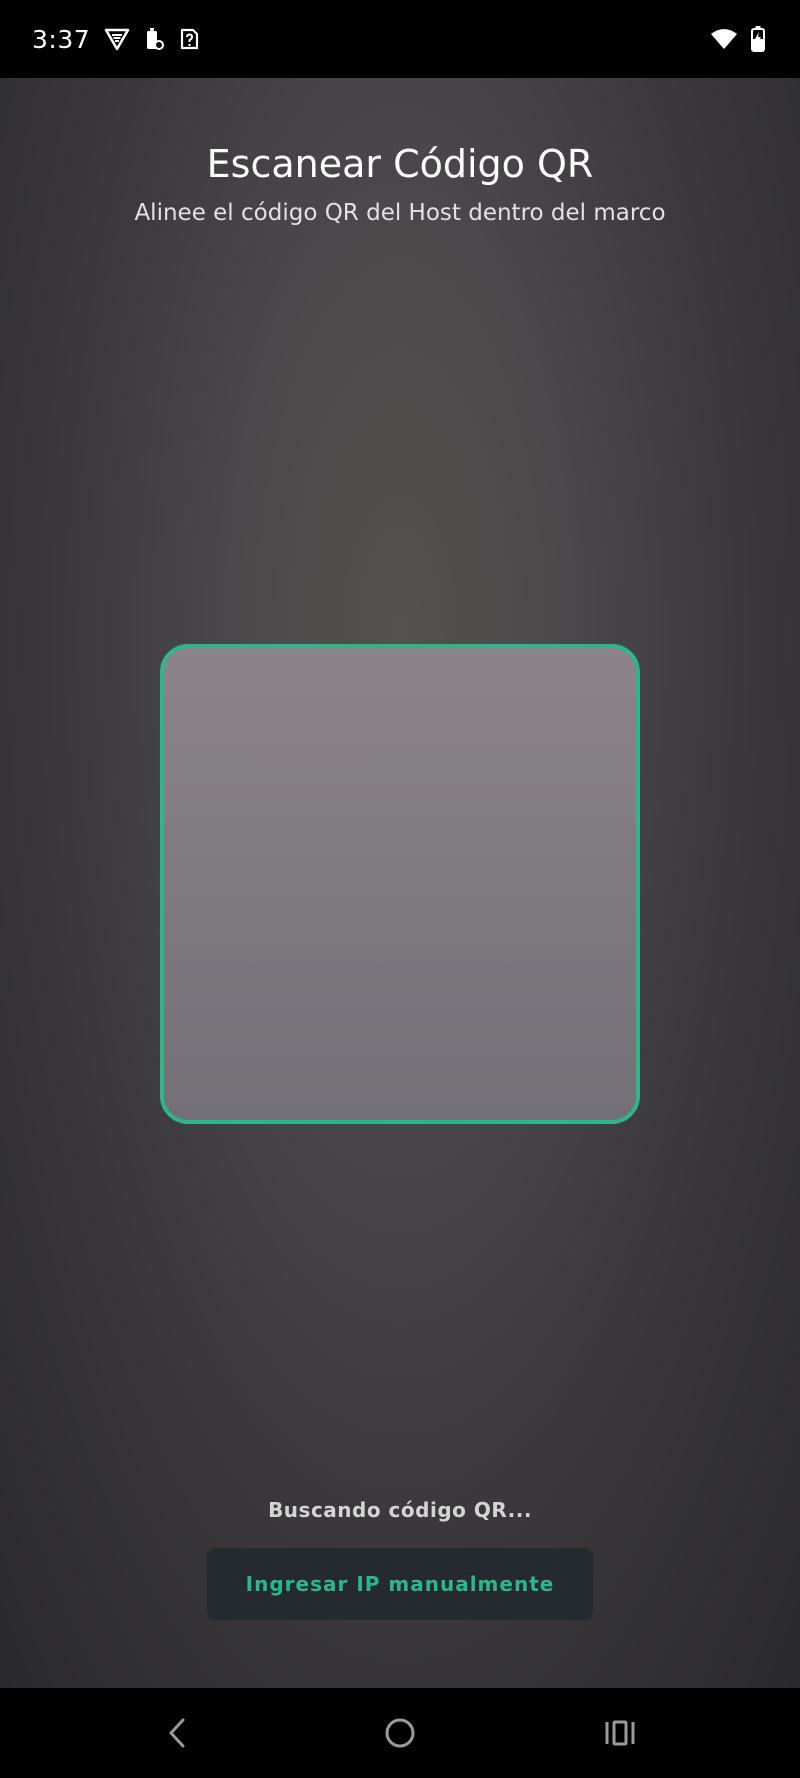  I want to click on back-icon, so click(177, 1733).